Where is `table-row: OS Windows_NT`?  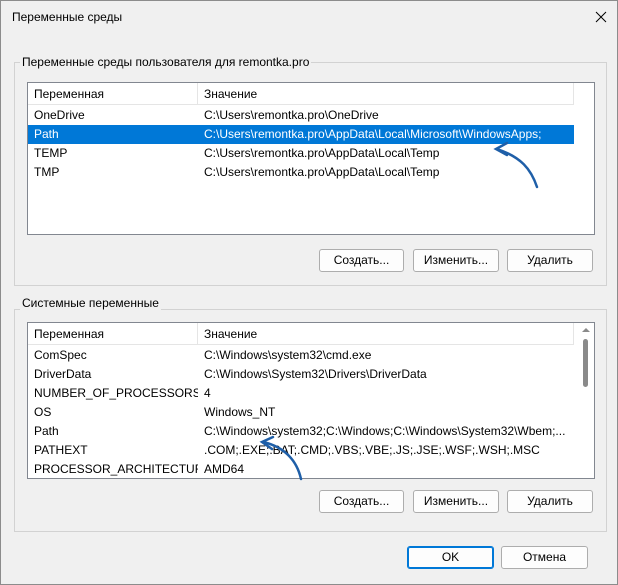
table-row: OS Windows_NT is located at coordinates (301, 412).